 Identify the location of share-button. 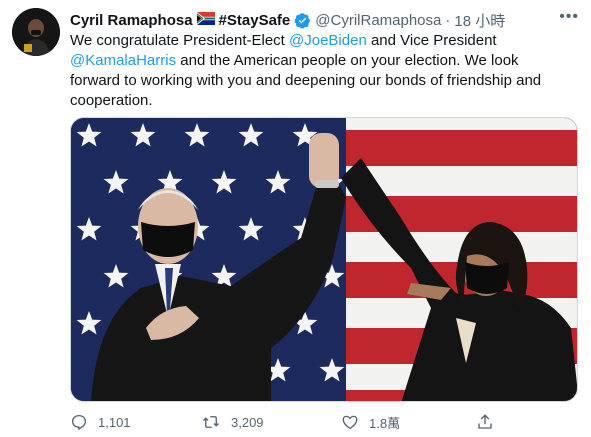
(490, 422).